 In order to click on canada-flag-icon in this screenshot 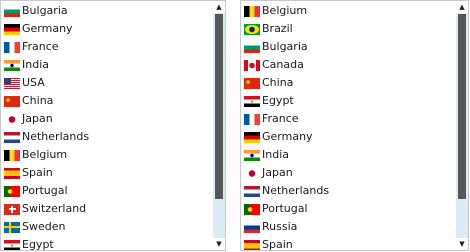, I will do `click(252, 65)`.